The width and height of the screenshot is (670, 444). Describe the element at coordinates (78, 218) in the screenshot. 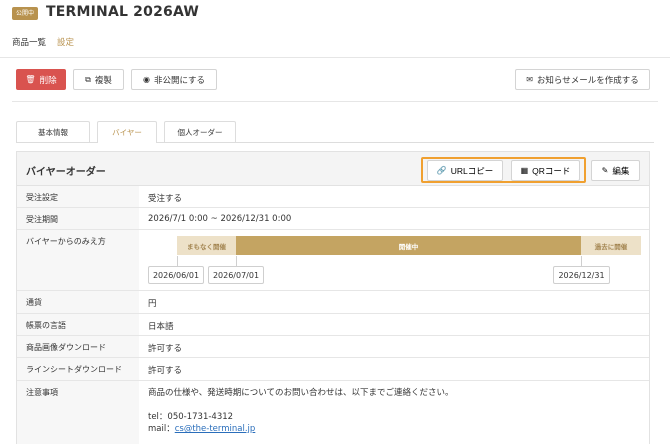

I see `row-key: 受注期間` at that location.